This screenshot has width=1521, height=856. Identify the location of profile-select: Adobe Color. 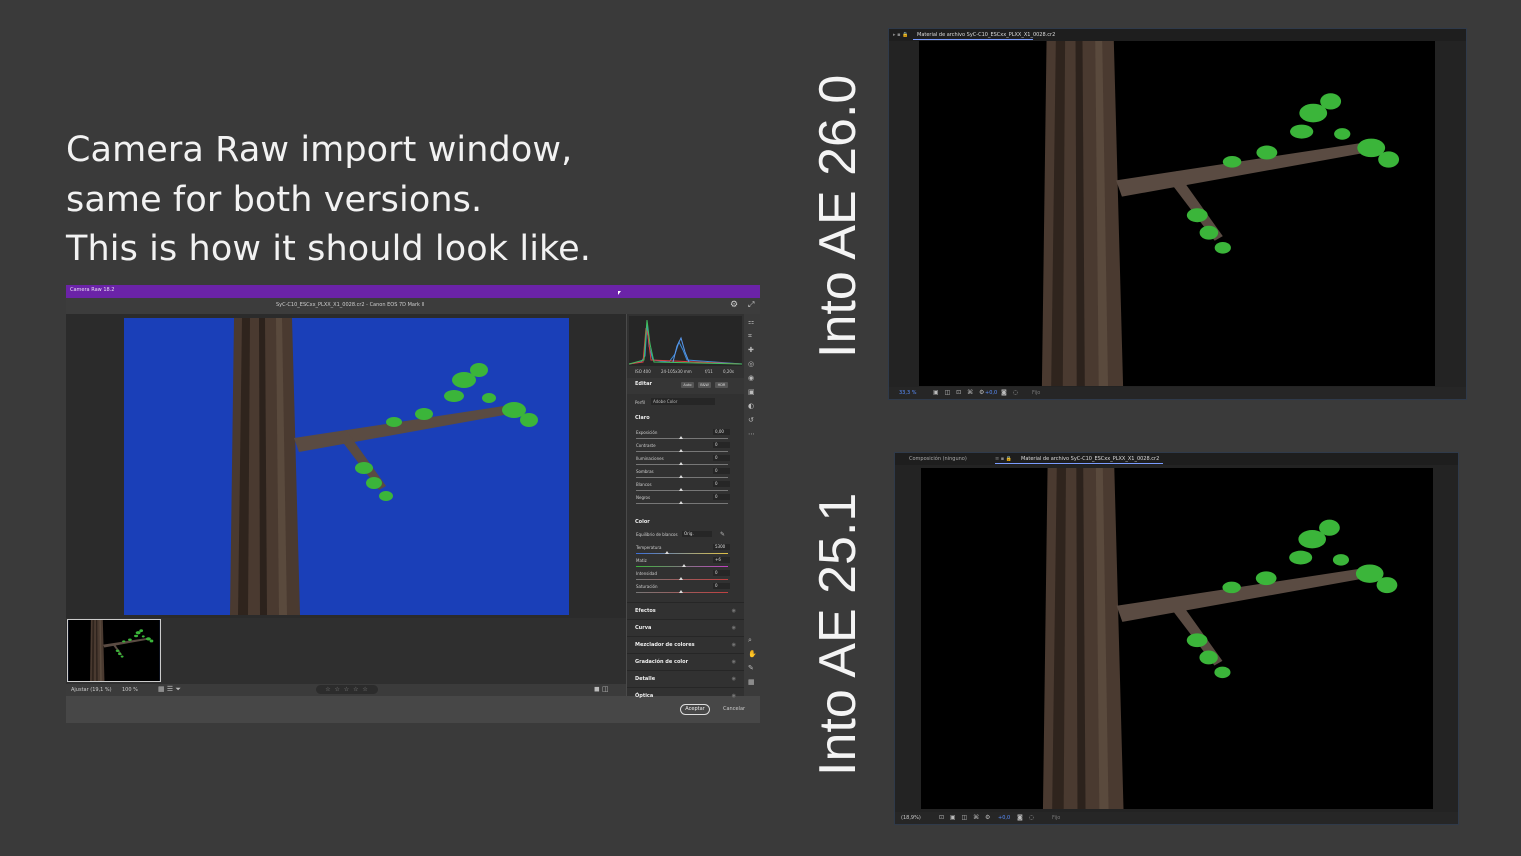
(683, 401).